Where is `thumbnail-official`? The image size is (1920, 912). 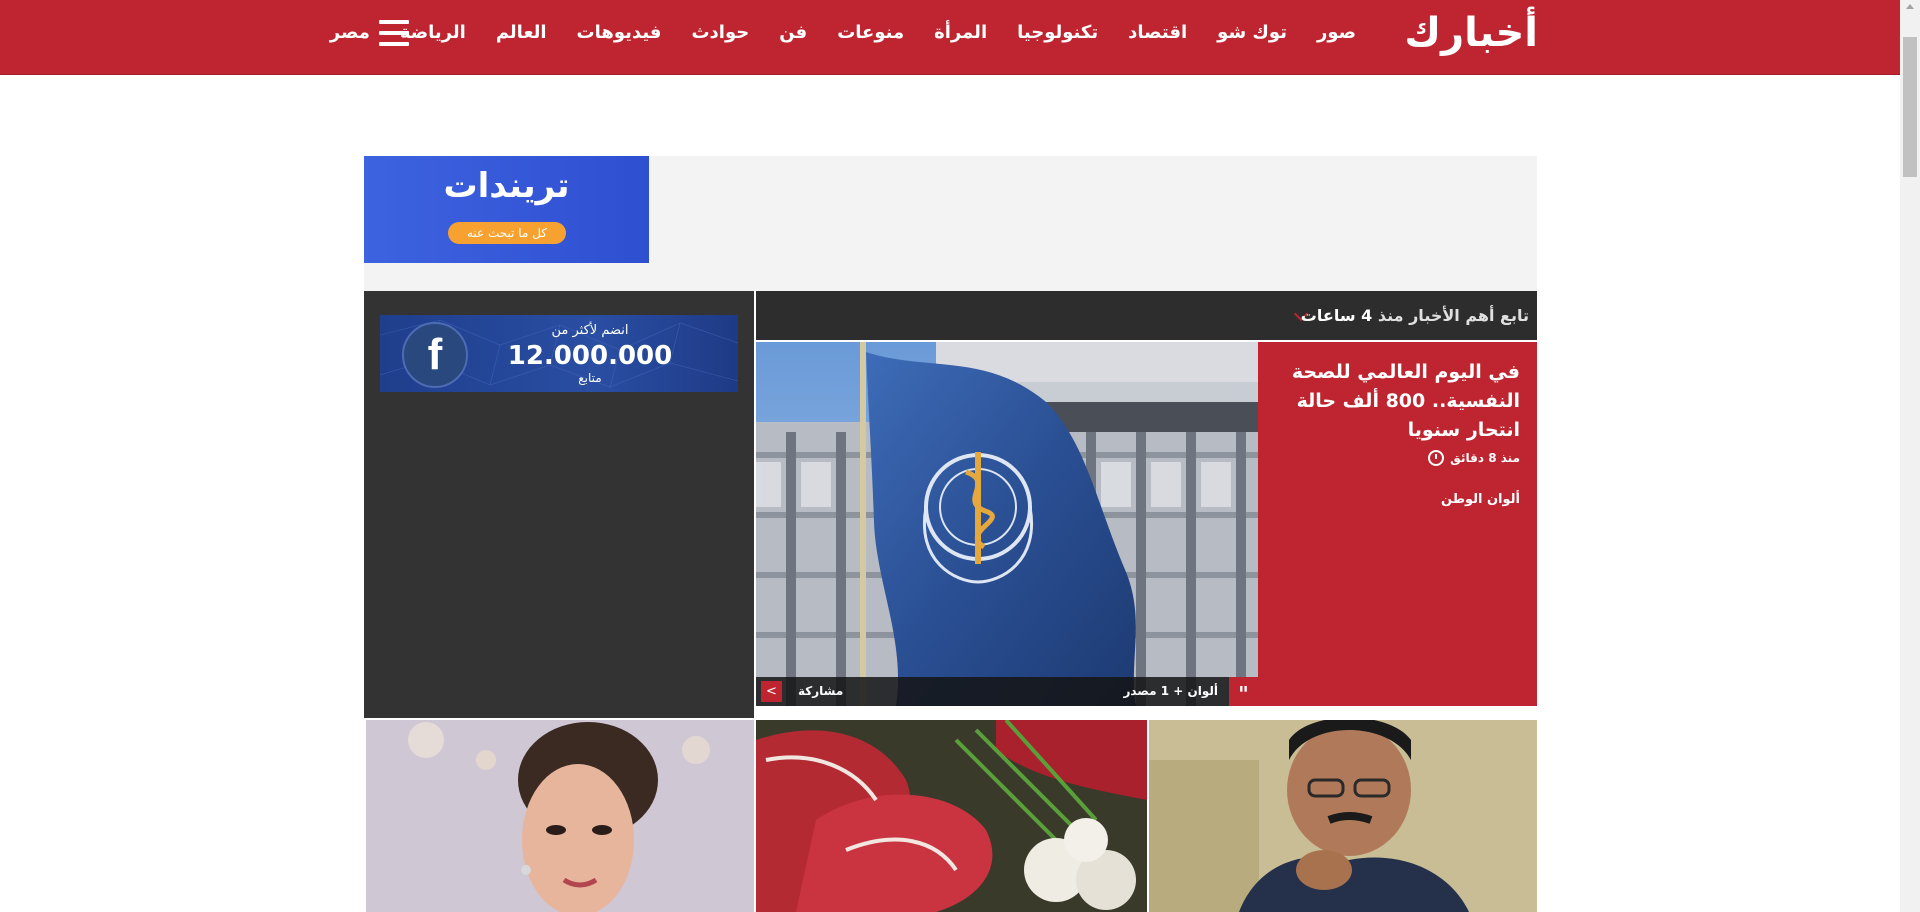 thumbnail-official is located at coordinates (1343, 816).